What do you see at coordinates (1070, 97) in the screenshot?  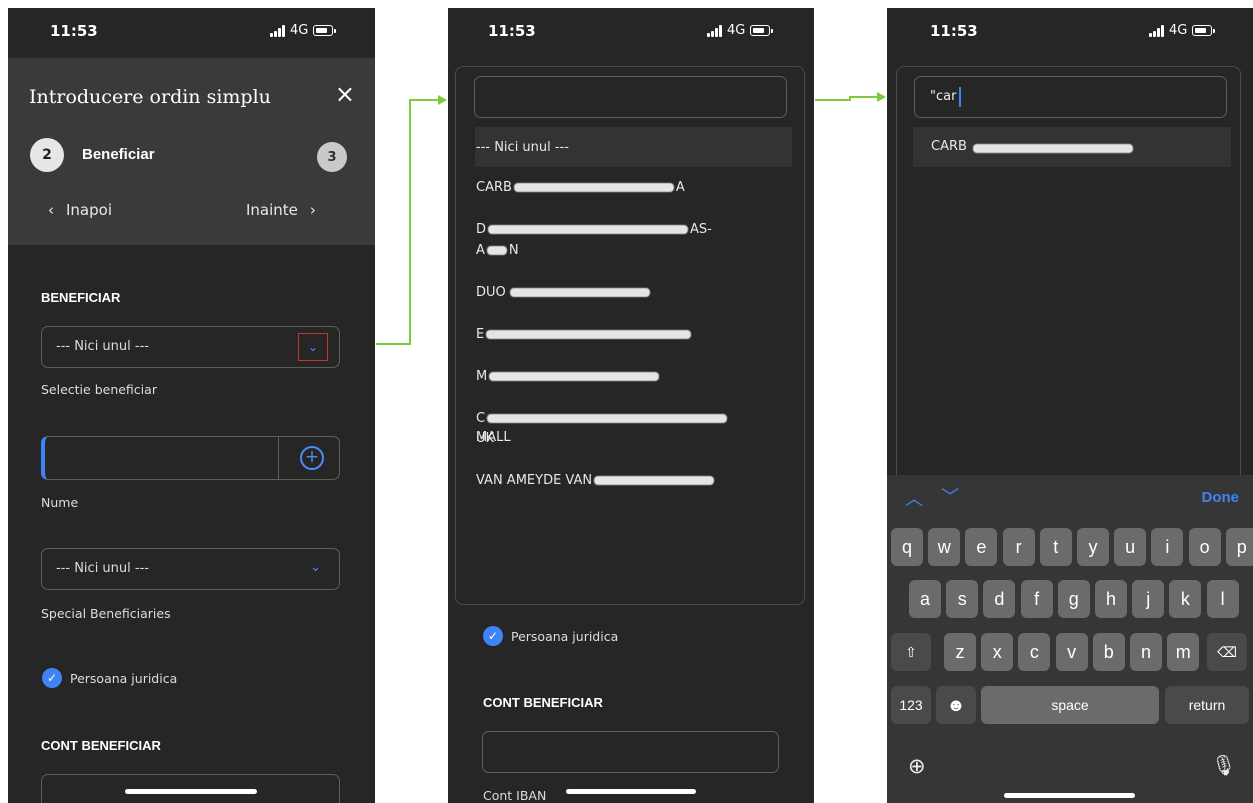 I see `search-input: "car` at bounding box center [1070, 97].